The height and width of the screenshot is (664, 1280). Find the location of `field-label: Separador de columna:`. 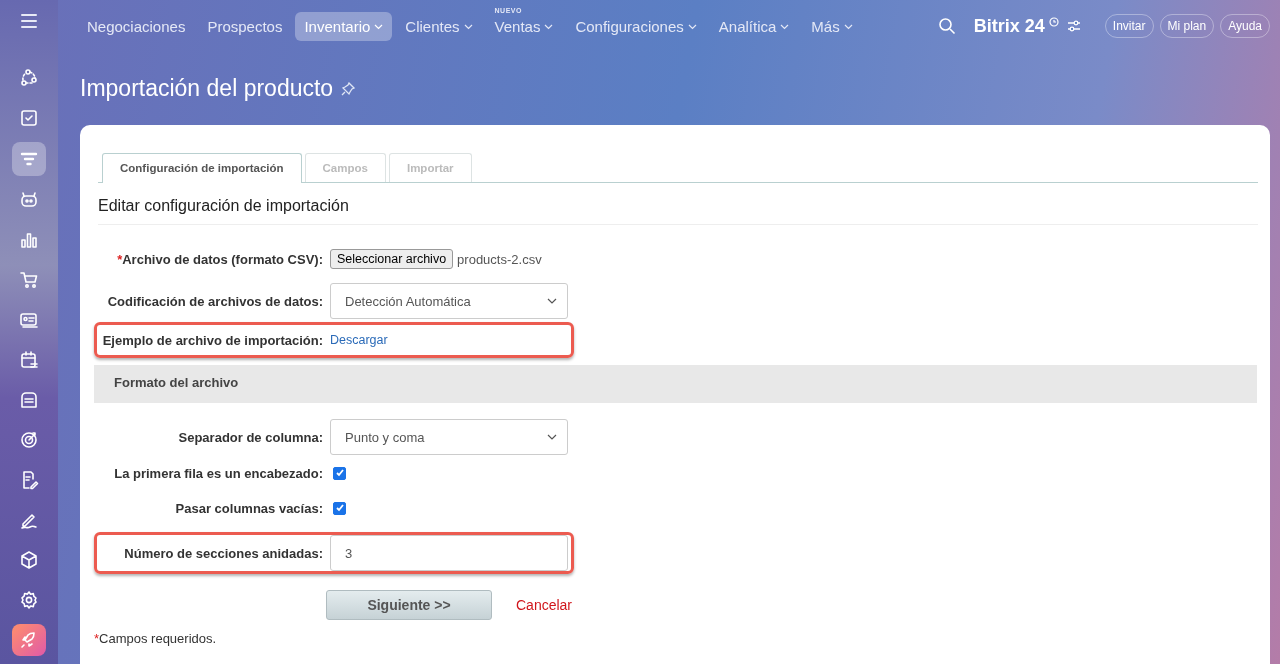

field-label: Separador de columna: is located at coordinates (250, 437).